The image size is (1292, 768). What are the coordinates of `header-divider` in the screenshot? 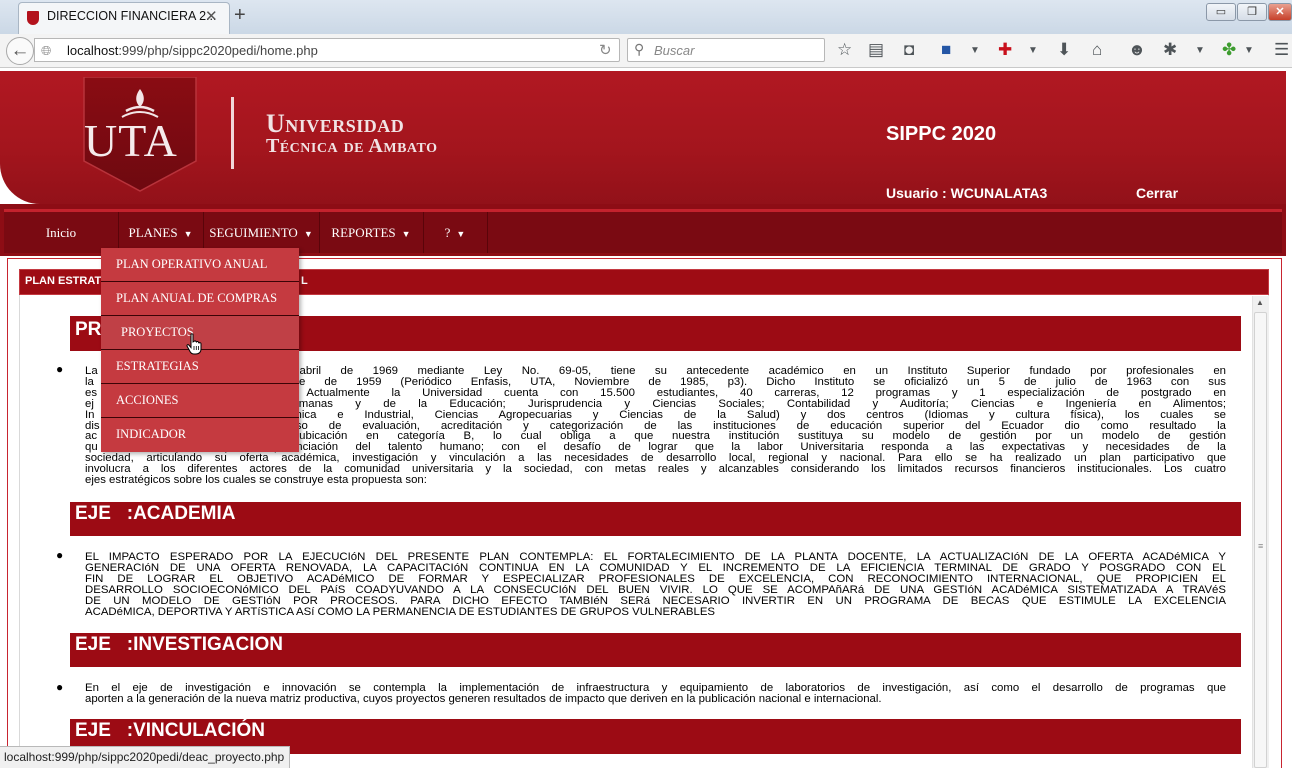 It's located at (232, 133).